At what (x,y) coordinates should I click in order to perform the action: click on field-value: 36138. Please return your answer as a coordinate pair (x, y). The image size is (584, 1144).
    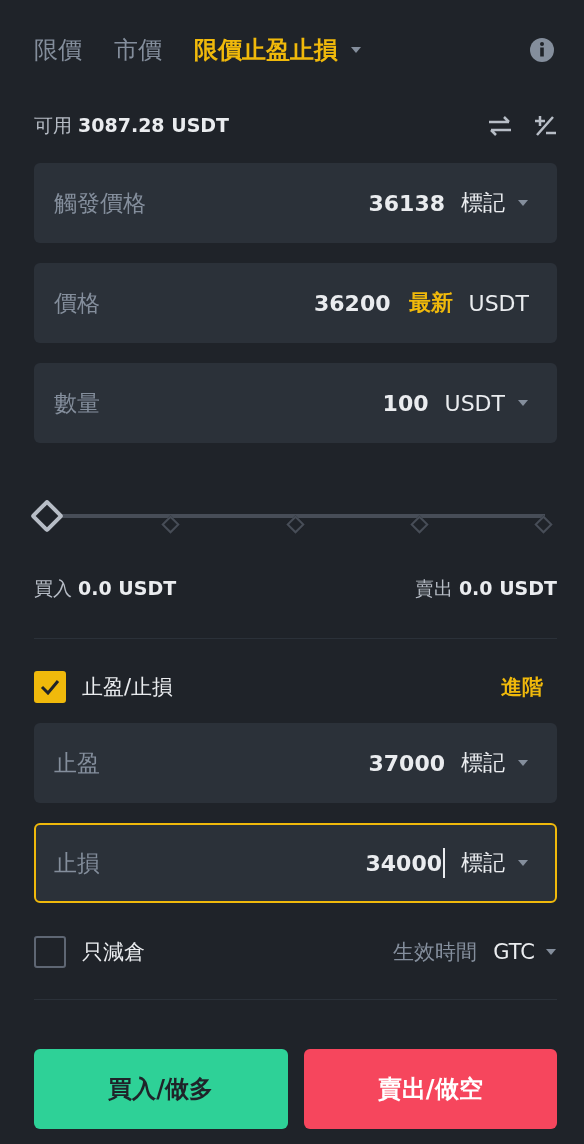
    Looking at the image, I should click on (406, 203).